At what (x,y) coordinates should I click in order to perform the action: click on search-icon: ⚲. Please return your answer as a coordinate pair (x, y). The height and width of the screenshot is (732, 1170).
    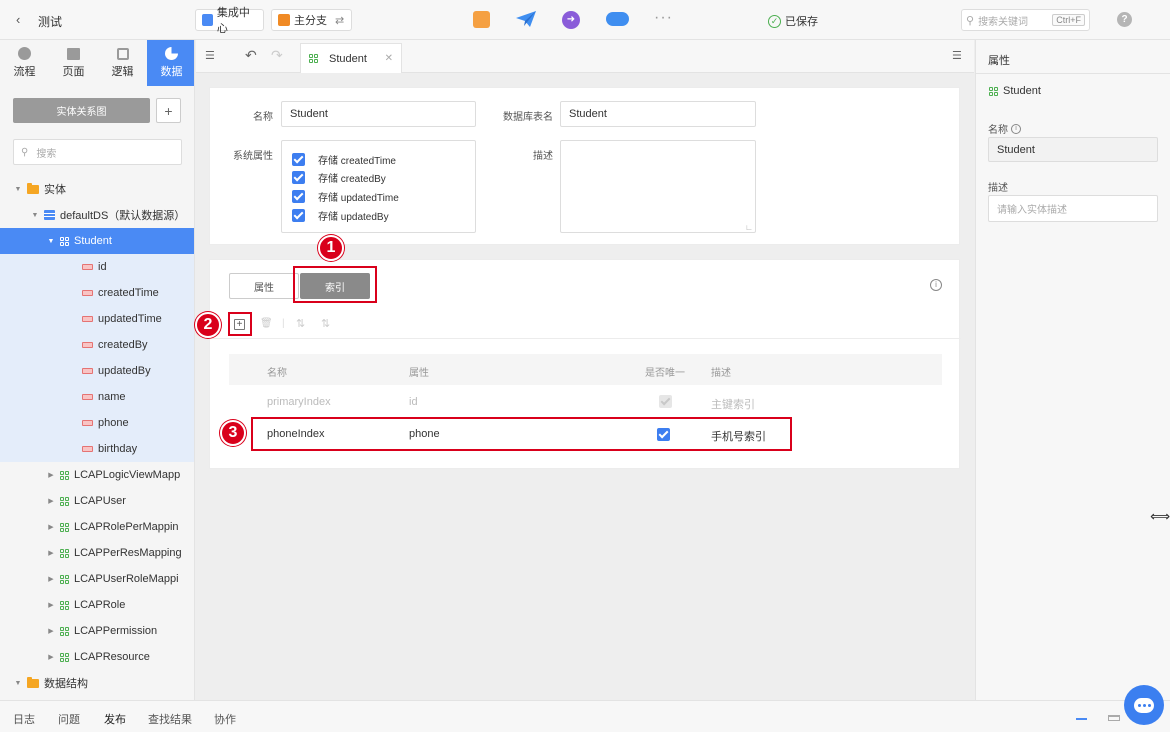
    Looking at the image, I should click on (970, 20).